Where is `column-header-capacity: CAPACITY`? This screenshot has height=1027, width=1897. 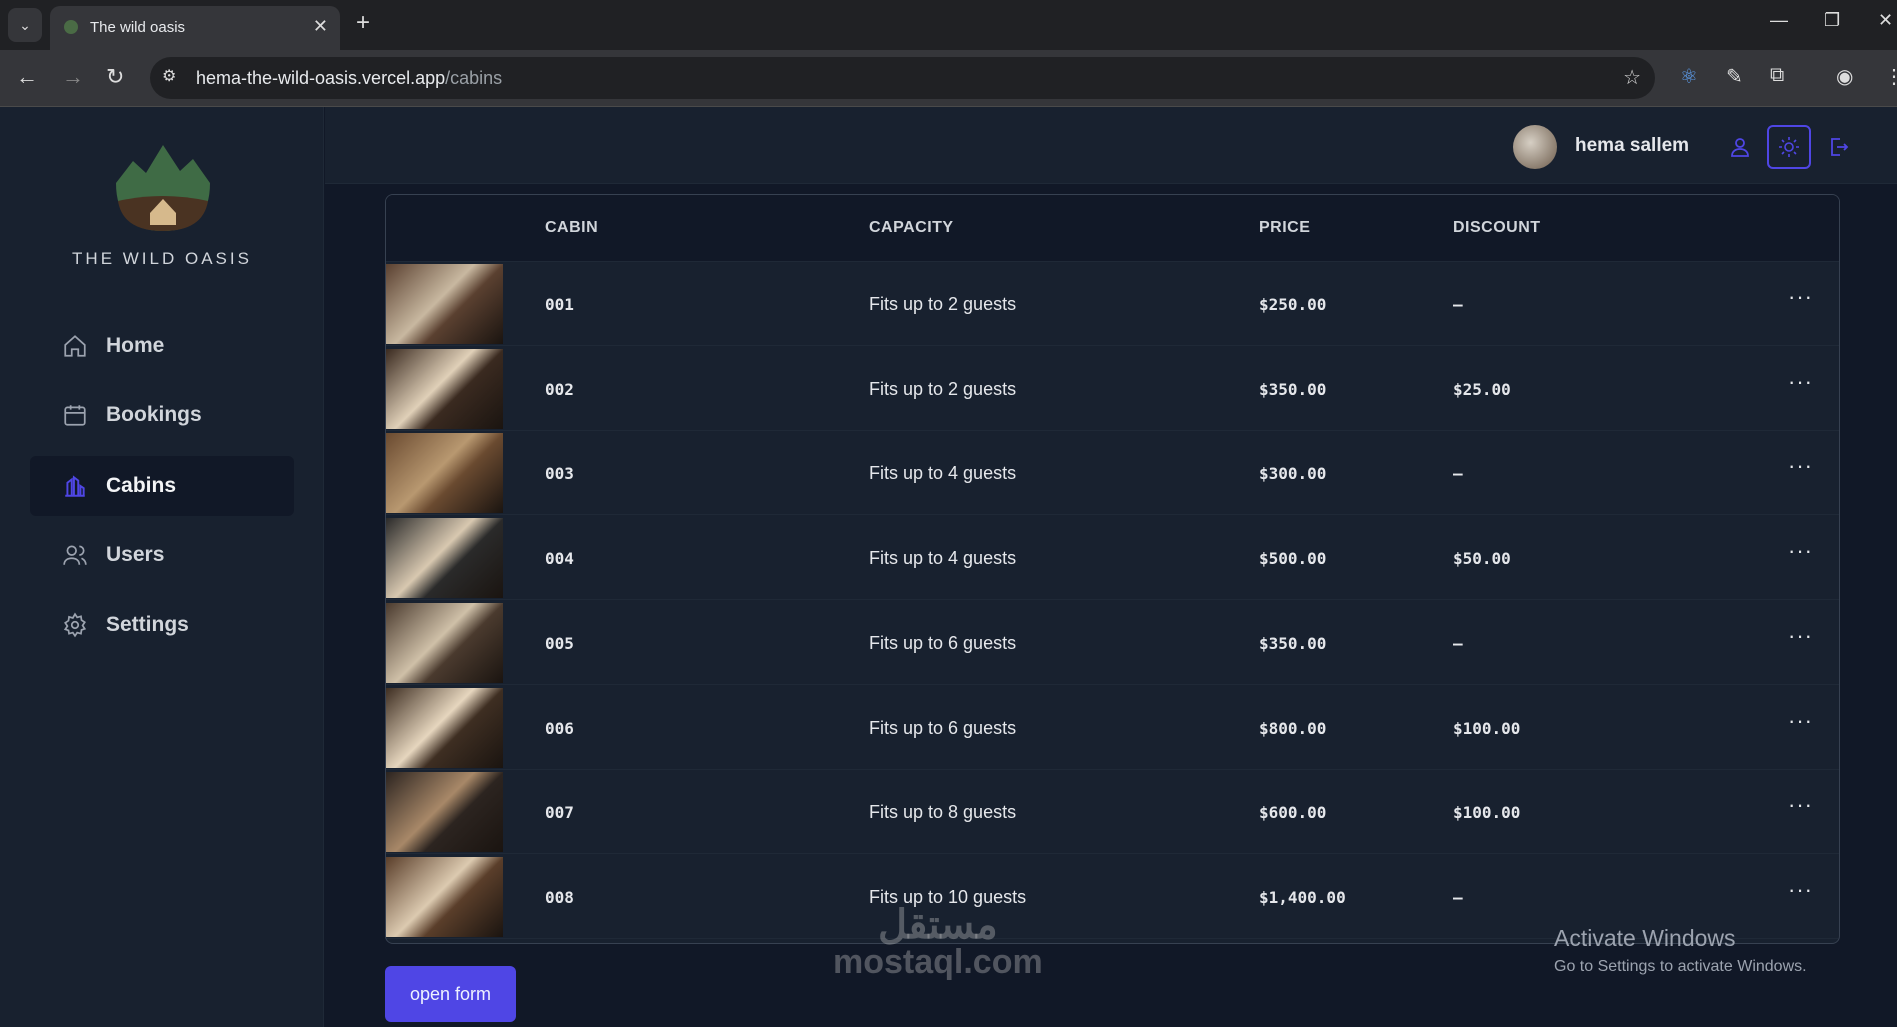
column-header-capacity: CAPACITY is located at coordinates (911, 227).